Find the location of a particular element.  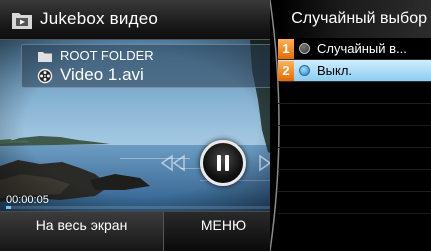

pause-icon is located at coordinates (223, 163).